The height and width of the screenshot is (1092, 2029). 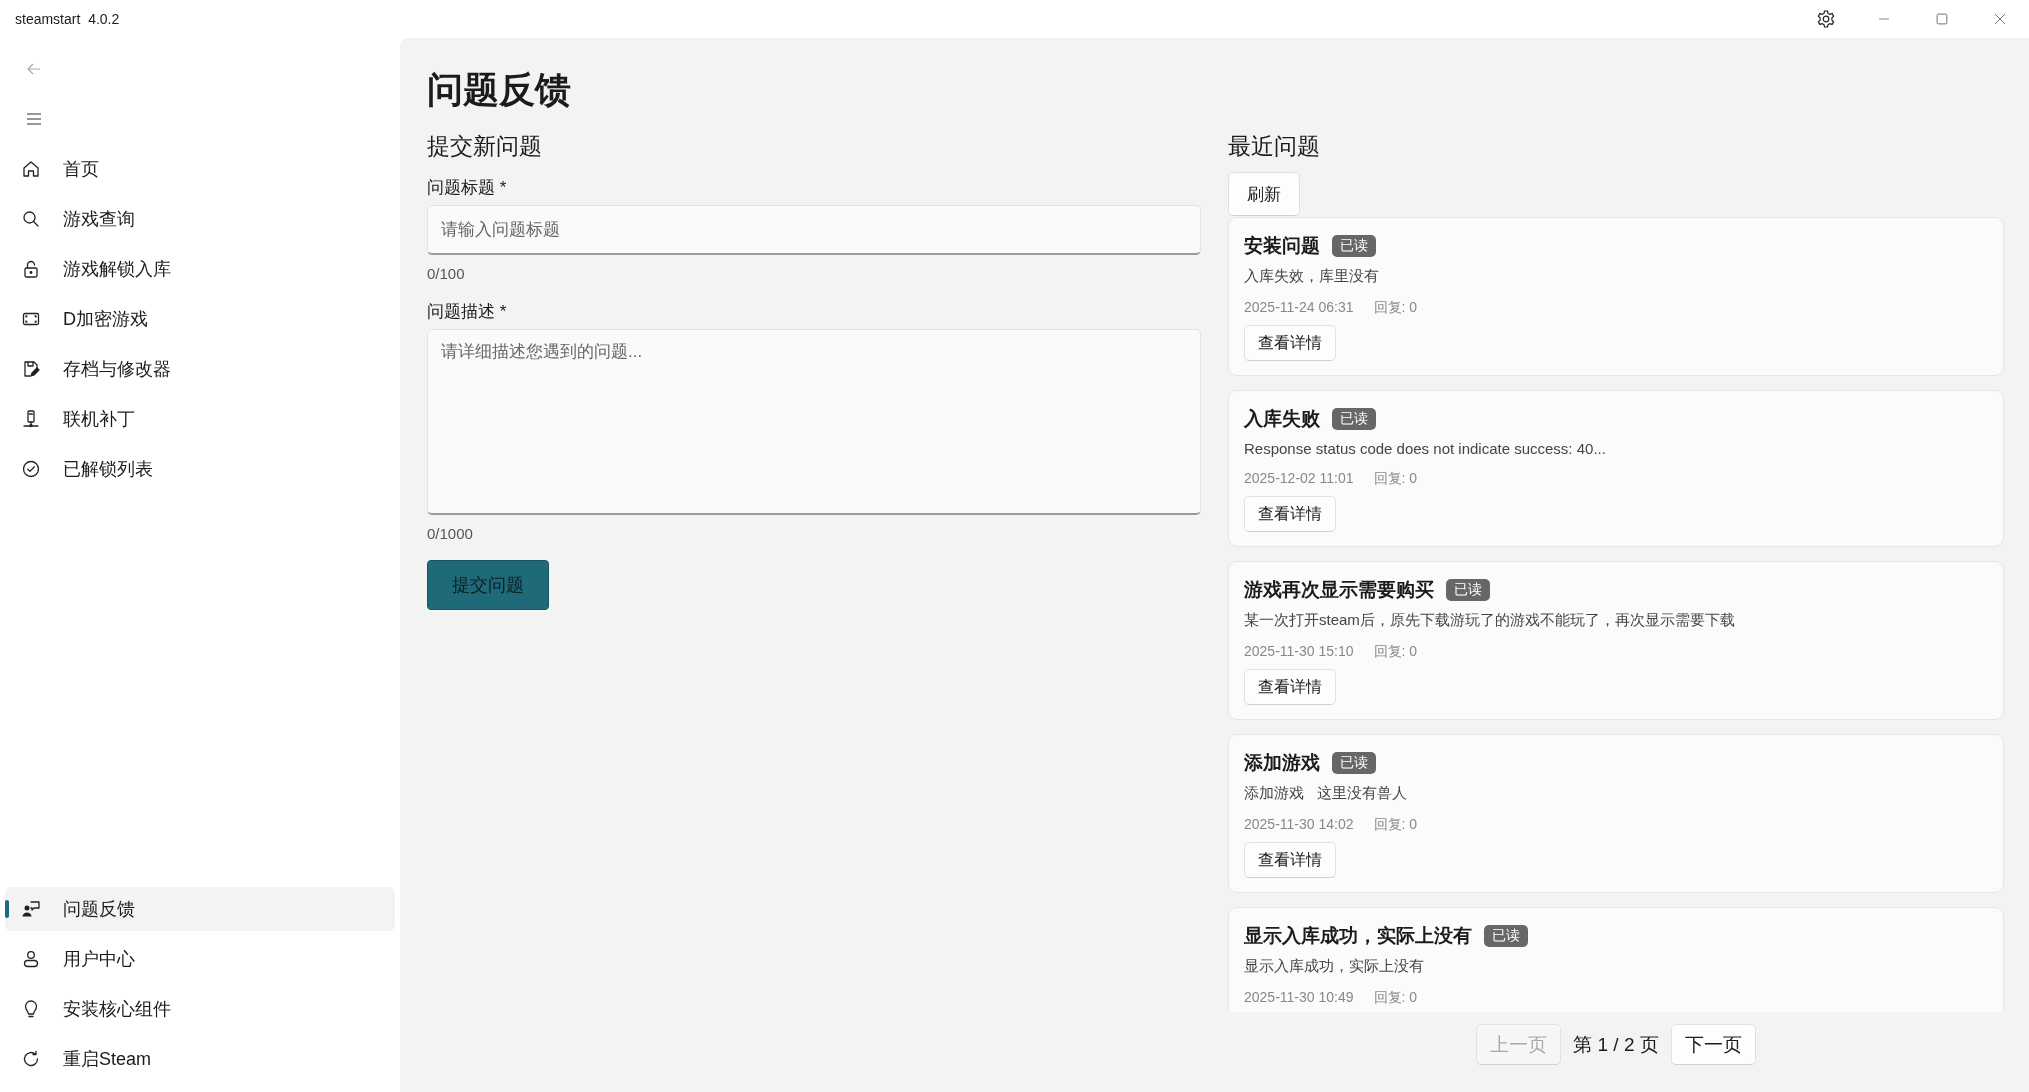 What do you see at coordinates (200, 1059) in the screenshot?
I see `nav-item: 重启Steam` at bounding box center [200, 1059].